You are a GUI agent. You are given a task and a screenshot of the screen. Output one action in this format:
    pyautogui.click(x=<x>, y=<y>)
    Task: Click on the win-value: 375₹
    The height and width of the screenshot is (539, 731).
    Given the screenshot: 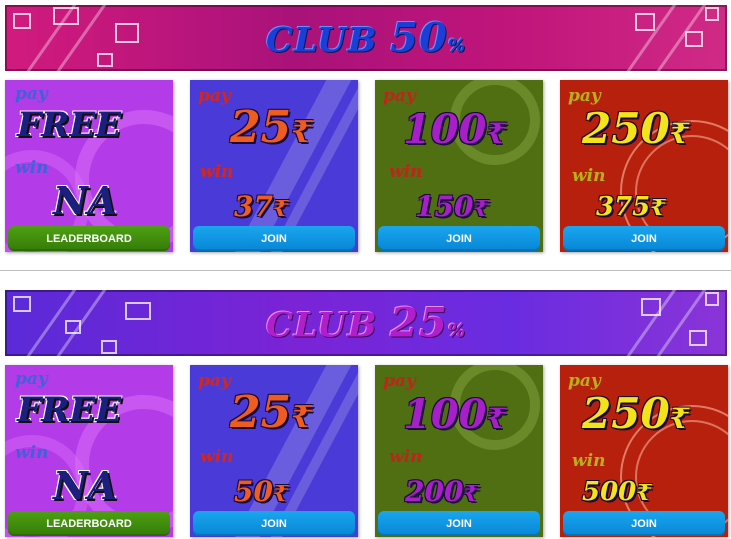 What is the action you would take?
    pyautogui.click(x=631, y=207)
    